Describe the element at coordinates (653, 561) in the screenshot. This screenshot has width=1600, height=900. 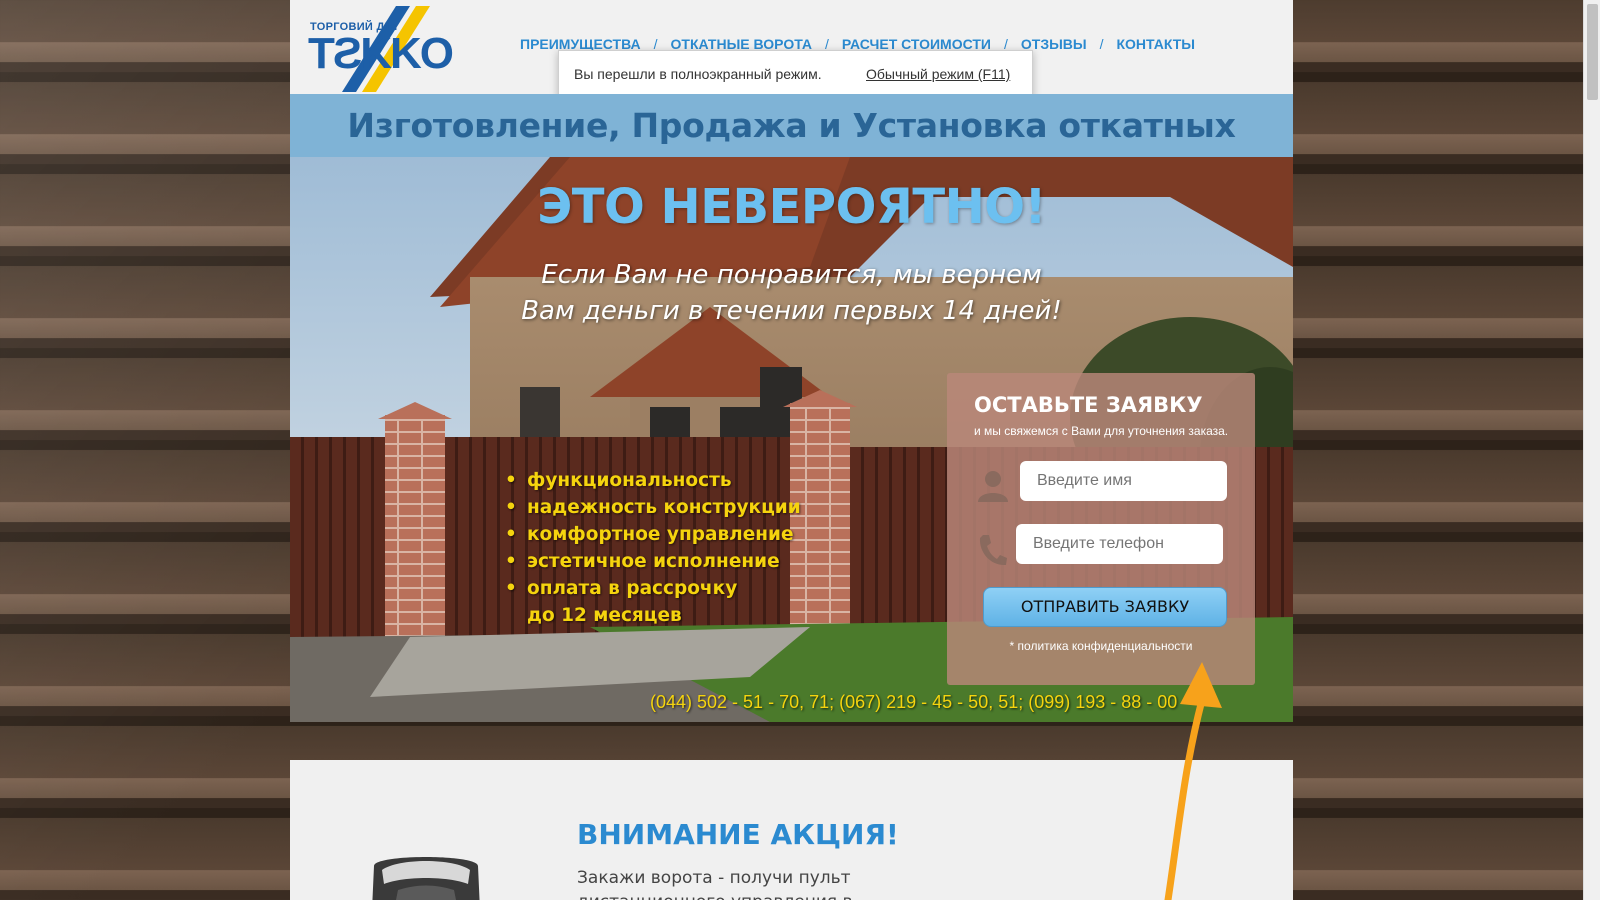
I see `feature-item: эстетичное исполнение` at that location.